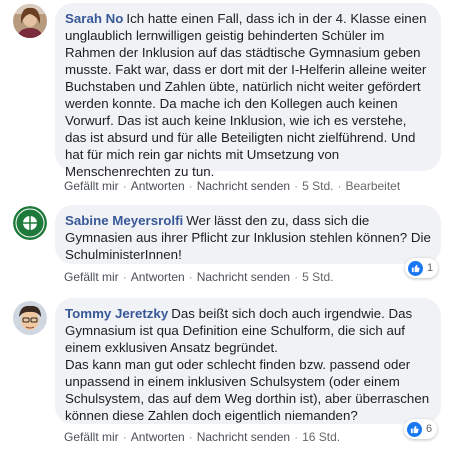 The height and width of the screenshot is (453, 458). I want to click on green-logo-icon, so click(30, 223).